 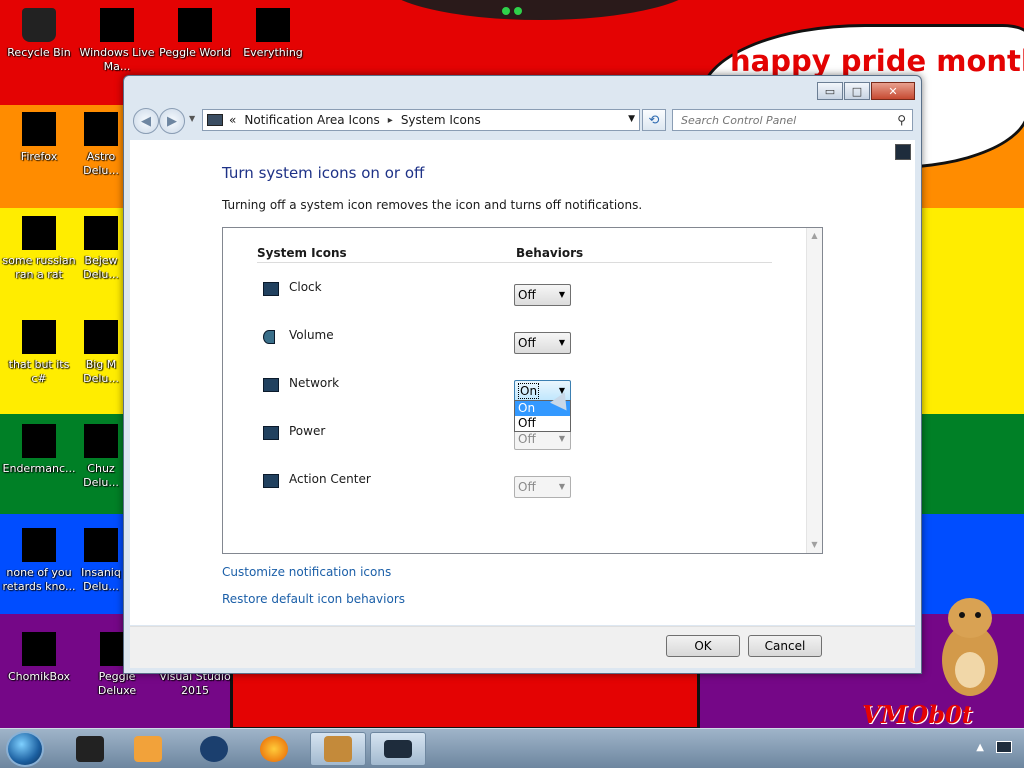 I want to click on minimize-button: ▭, so click(x=830, y=91).